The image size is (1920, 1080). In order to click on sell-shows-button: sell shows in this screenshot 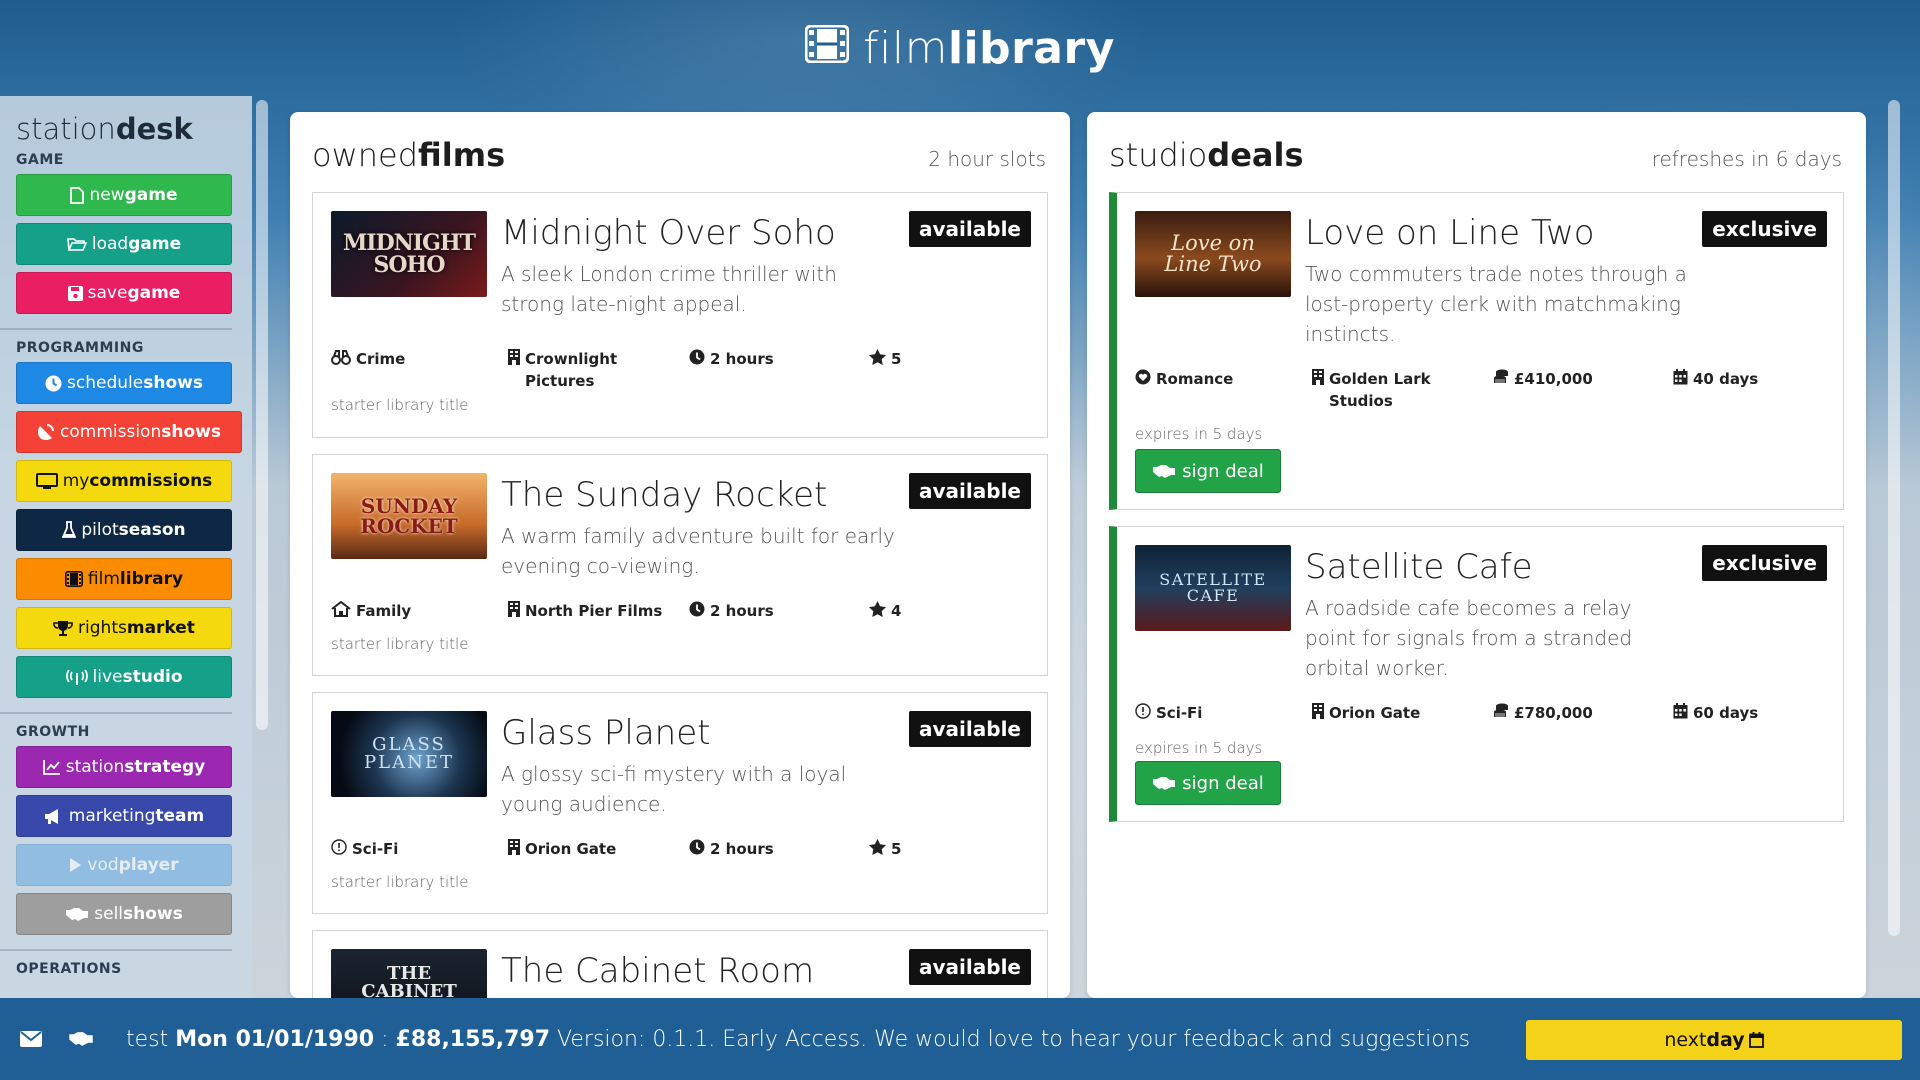, I will do `click(124, 914)`.